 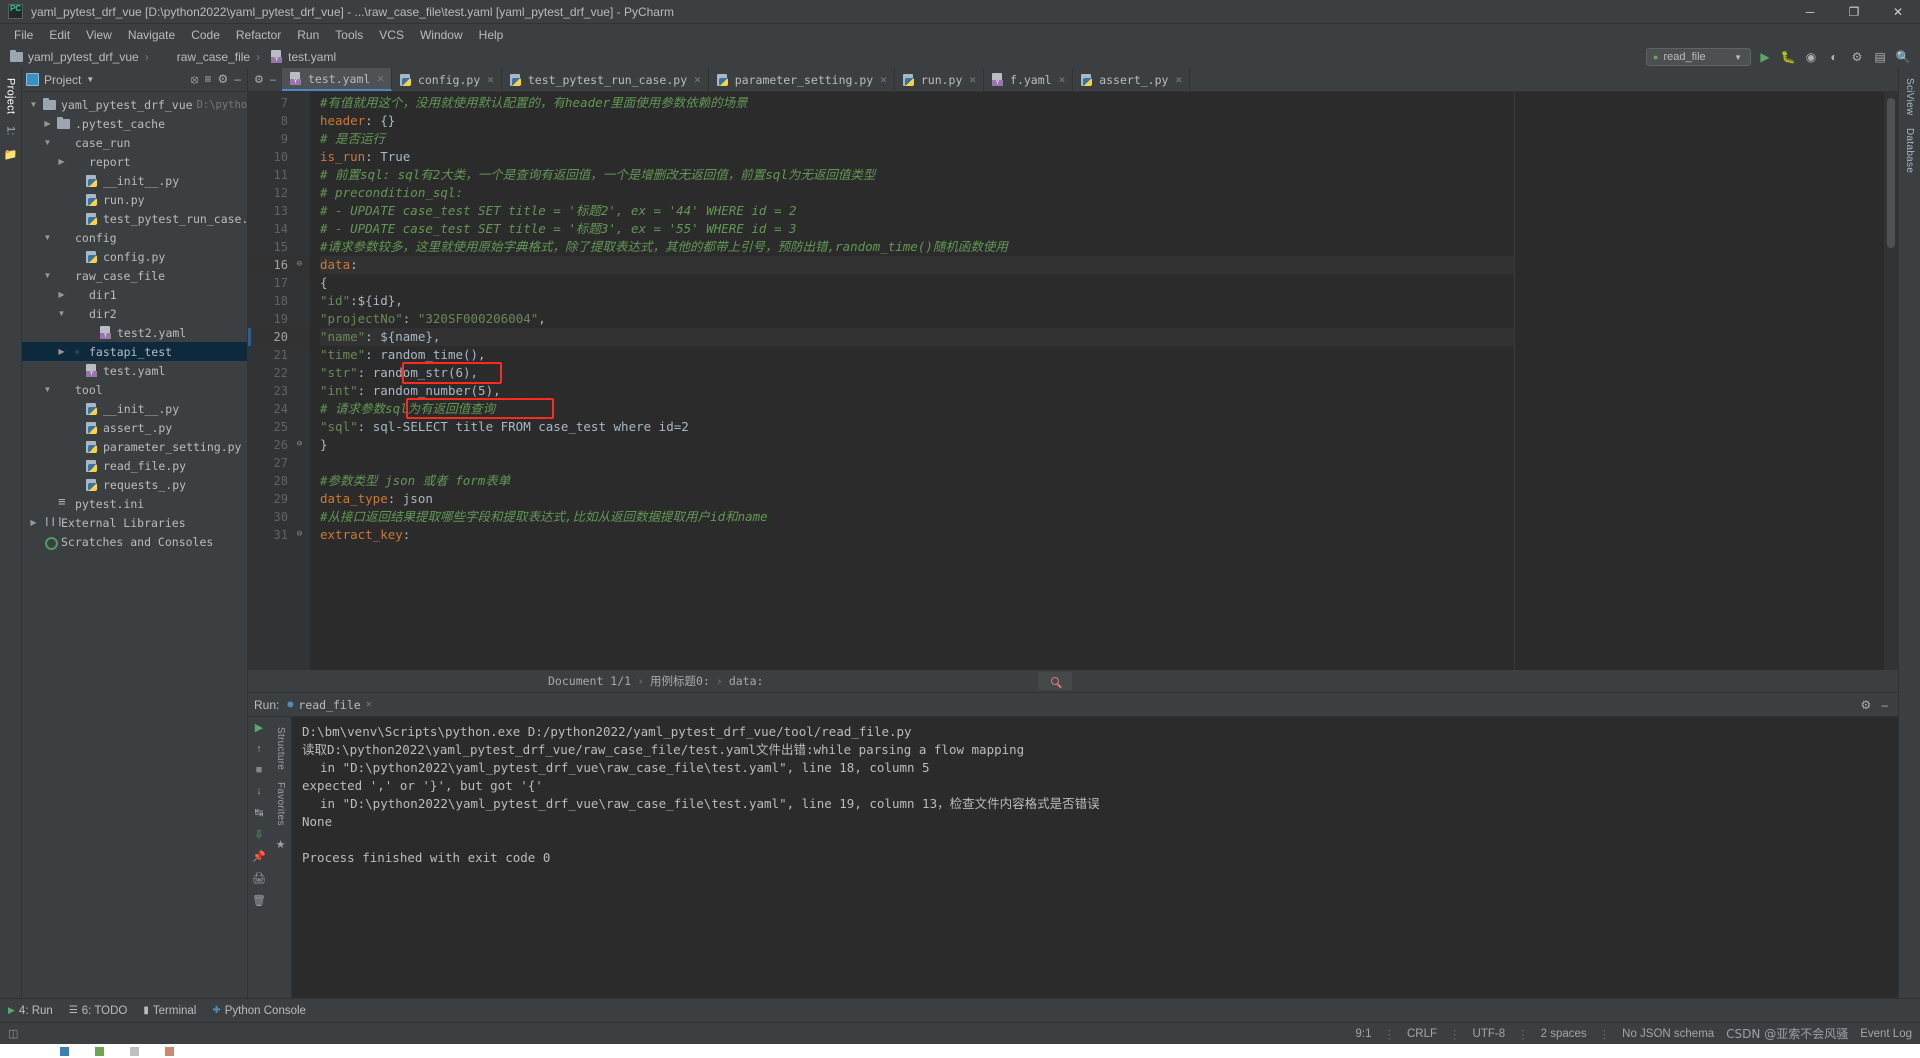 I want to click on line-number: 25, so click(x=279, y=427).